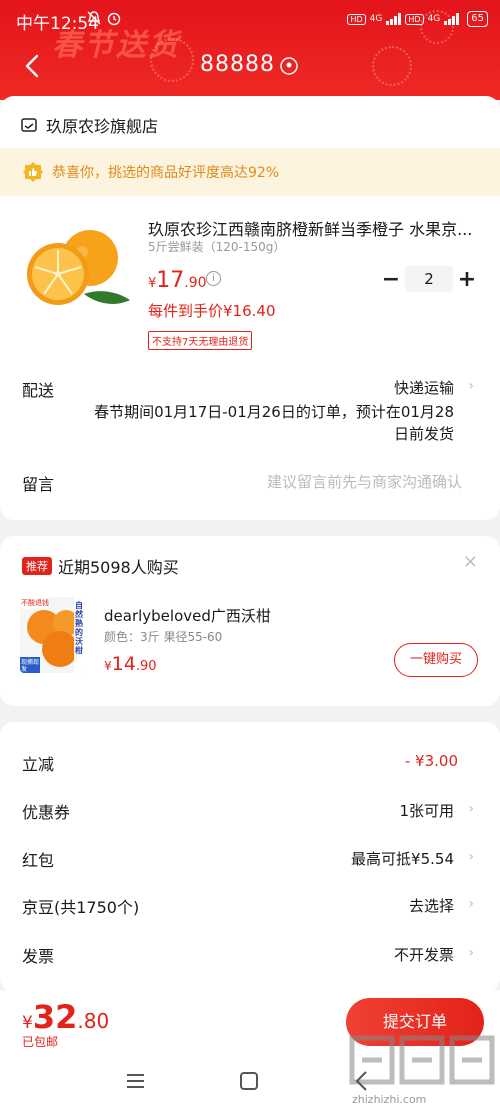 Image resolution: width=500 pixels, height=1111 pixels. Describe the element at coordinates (166, 173) in the screenshot. I see `rating-banner-text: 恭喜你，挑选的商品好评度高达92%` at that location.